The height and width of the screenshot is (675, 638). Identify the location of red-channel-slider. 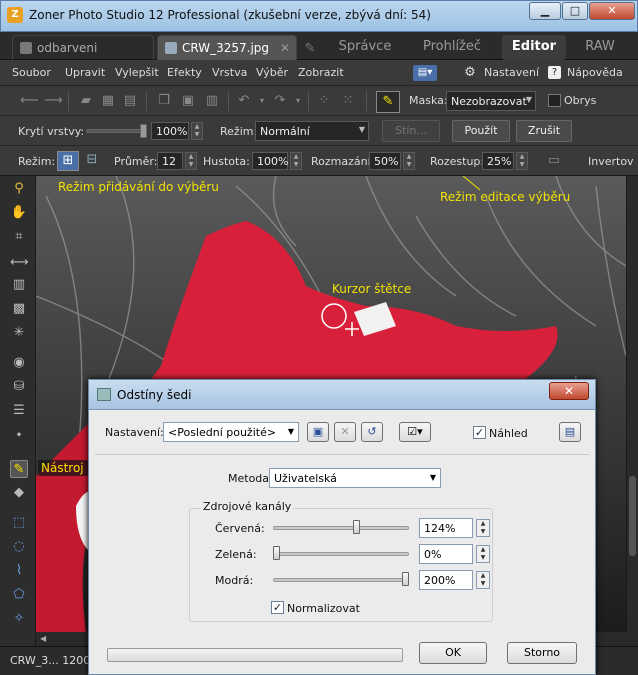
(341, 528).